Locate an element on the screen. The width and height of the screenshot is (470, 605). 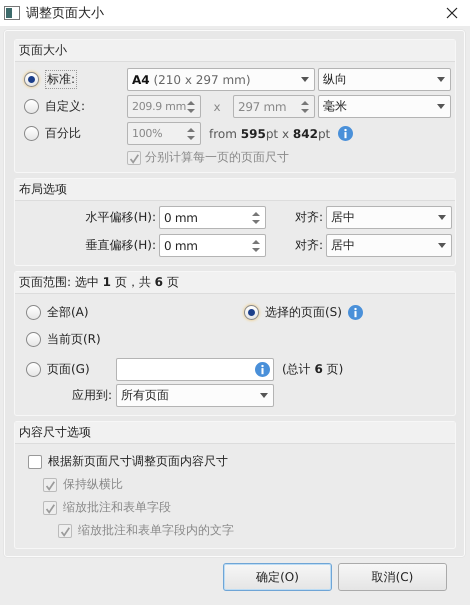
radio-label: 页面(G) is located at coordinates (68, 369).